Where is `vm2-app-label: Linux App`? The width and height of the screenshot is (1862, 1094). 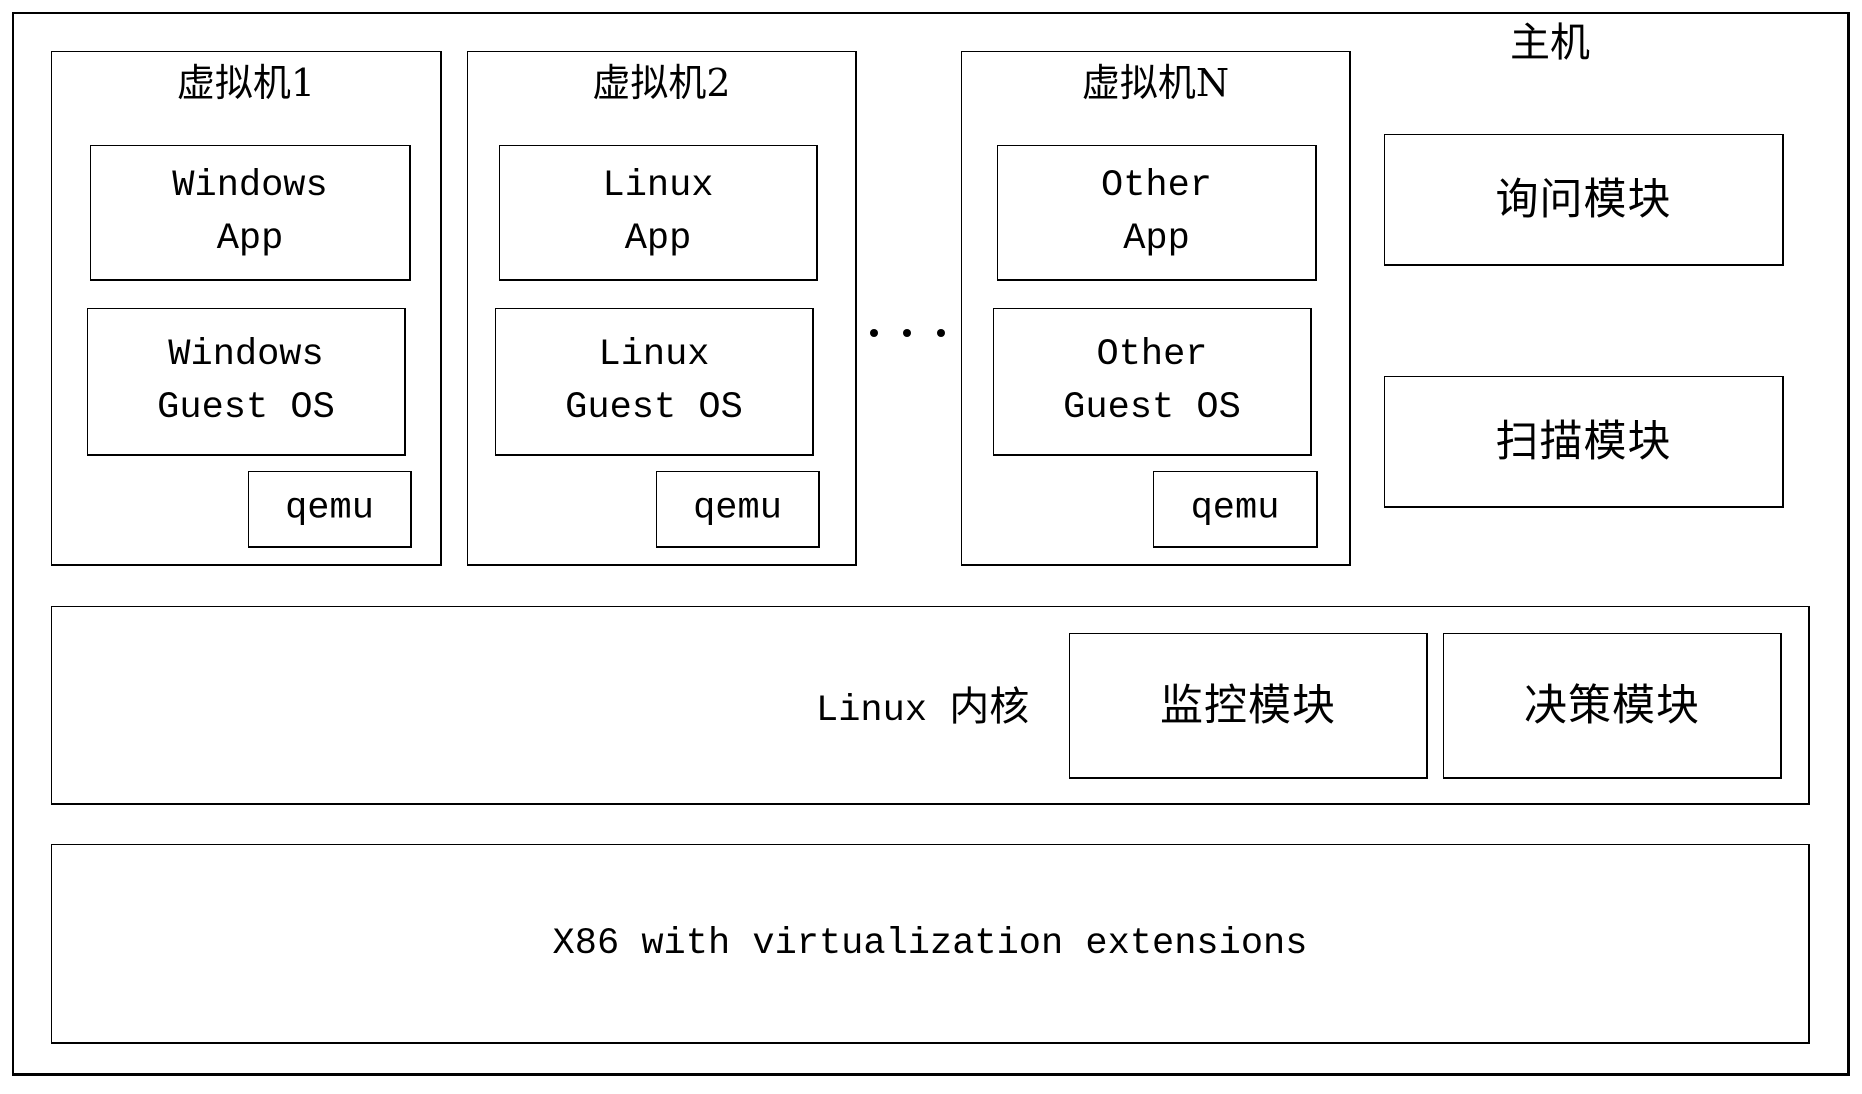 vm2-app-label: Linux App is located at coordinates (658, 212).